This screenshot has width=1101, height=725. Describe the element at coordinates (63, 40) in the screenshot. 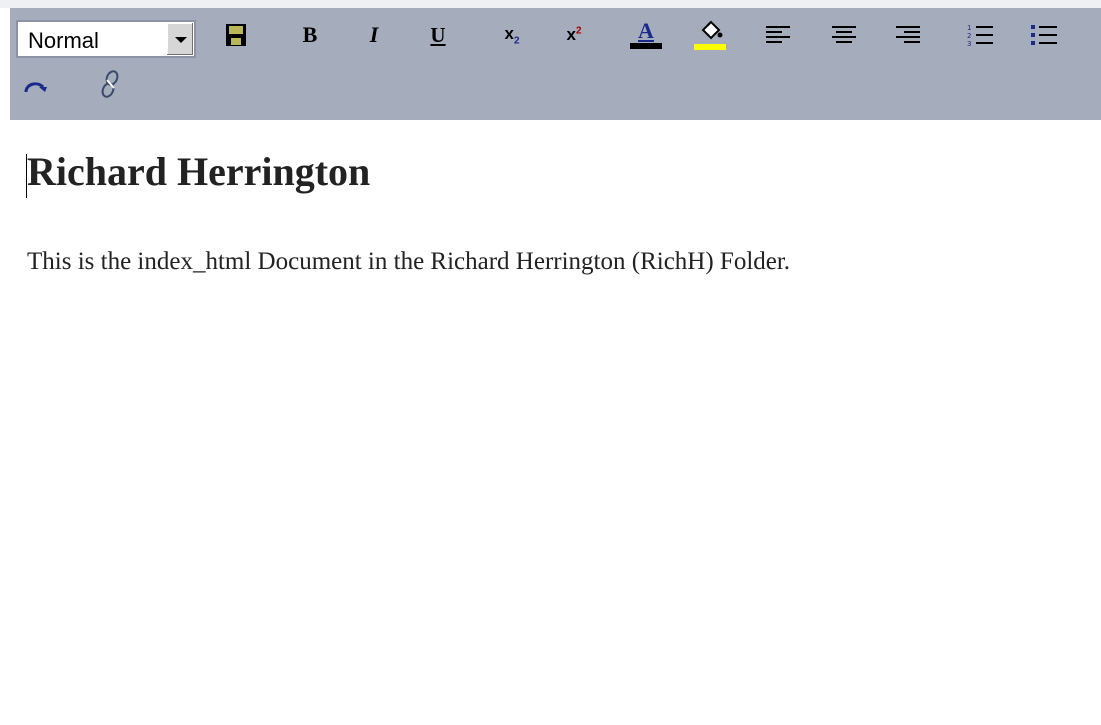

I see `format-select-value: Normal` at that location.